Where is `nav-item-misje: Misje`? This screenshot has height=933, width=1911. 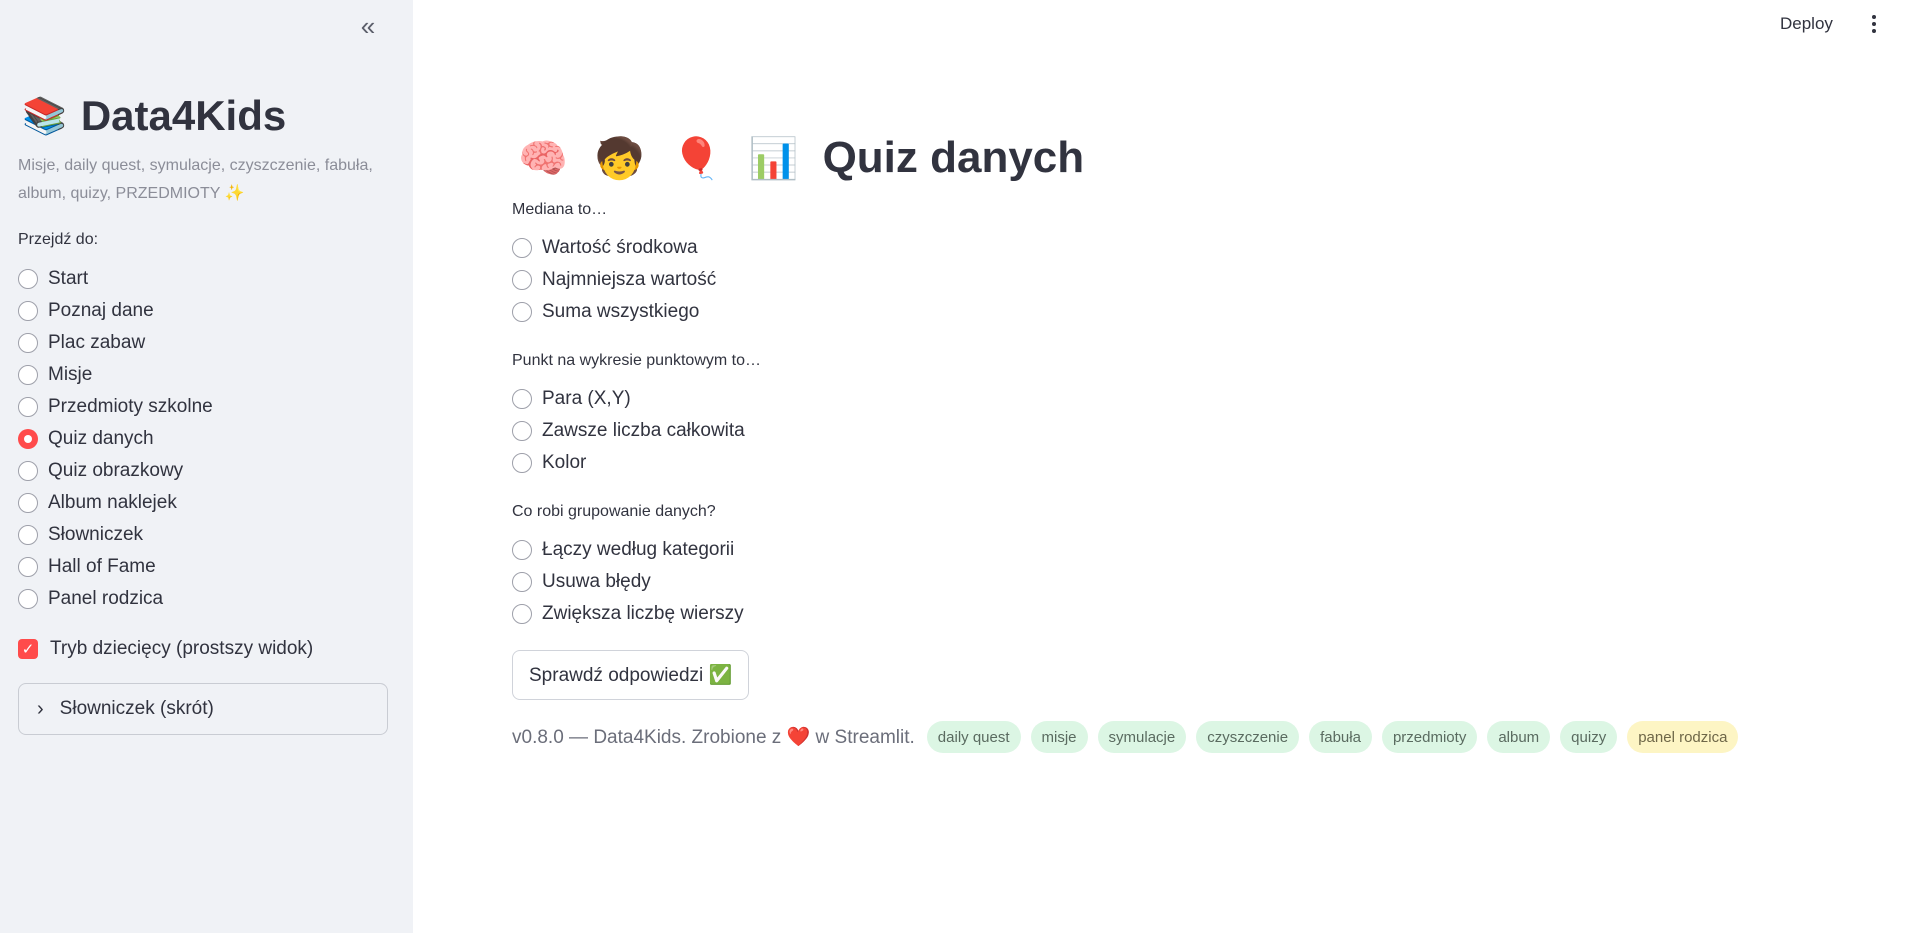
nav-item-misje: Misje is located at coordinates (115, 375).